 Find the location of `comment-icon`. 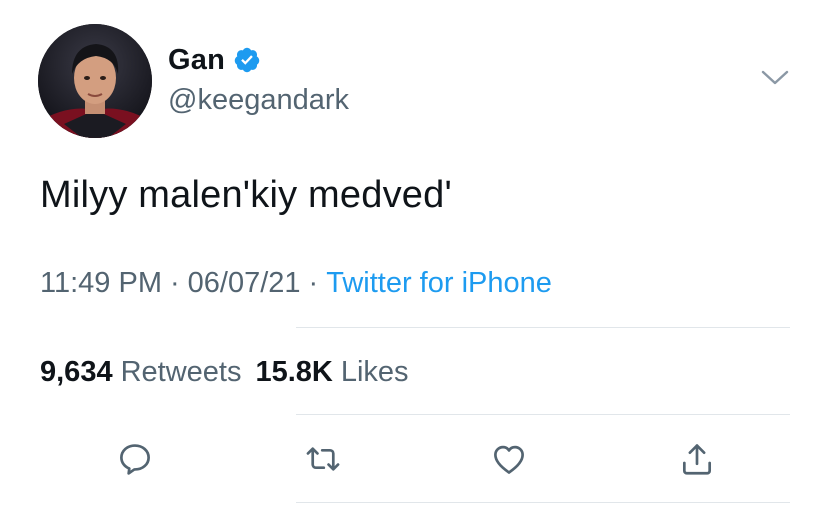

comment-icon is located at coordinates (135, 459).